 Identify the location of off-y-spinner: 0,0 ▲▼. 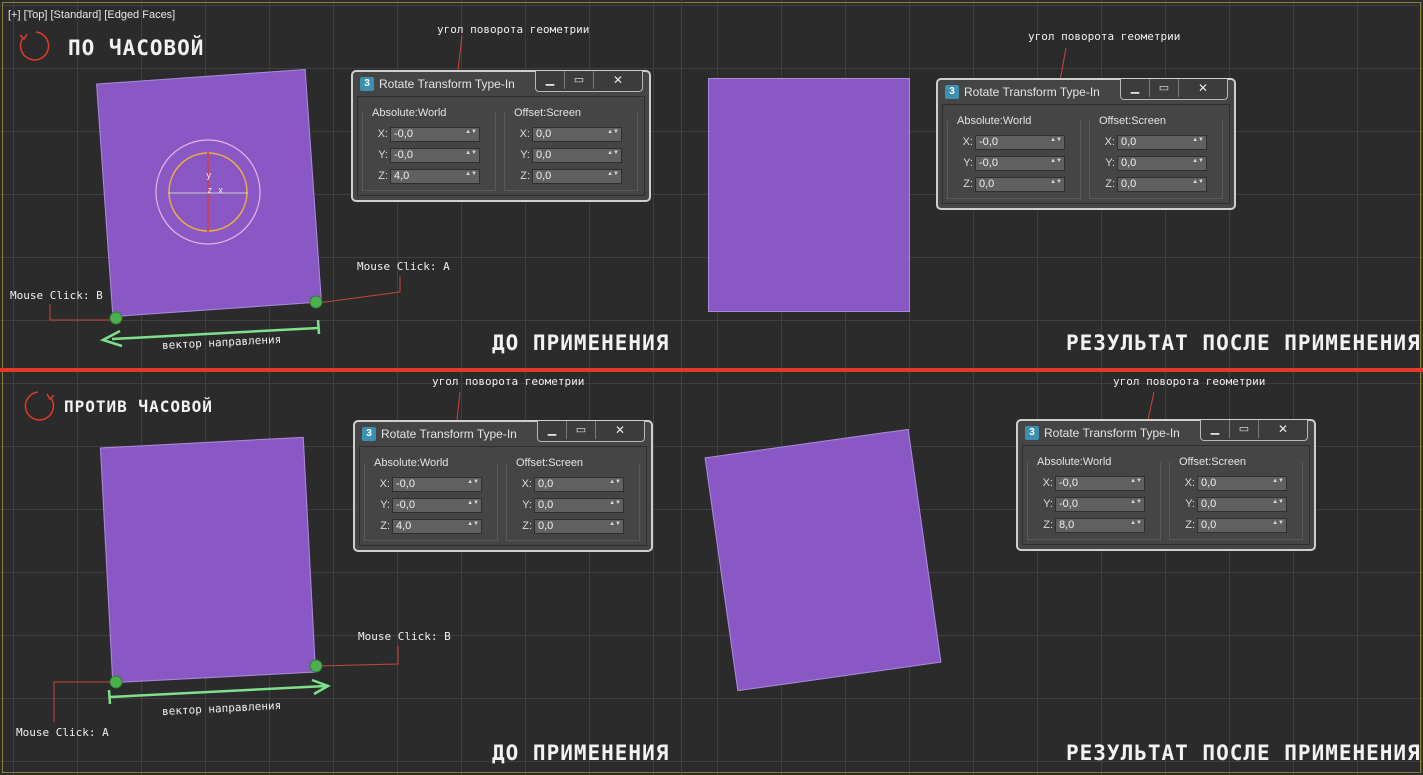
(1242, 504).